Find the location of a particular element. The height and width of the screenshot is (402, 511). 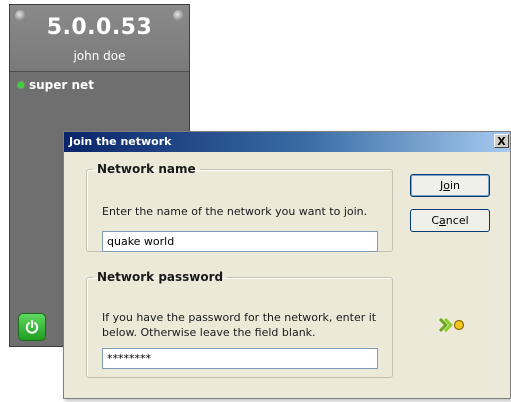

network-password-input is located at coordinates (240, 358).